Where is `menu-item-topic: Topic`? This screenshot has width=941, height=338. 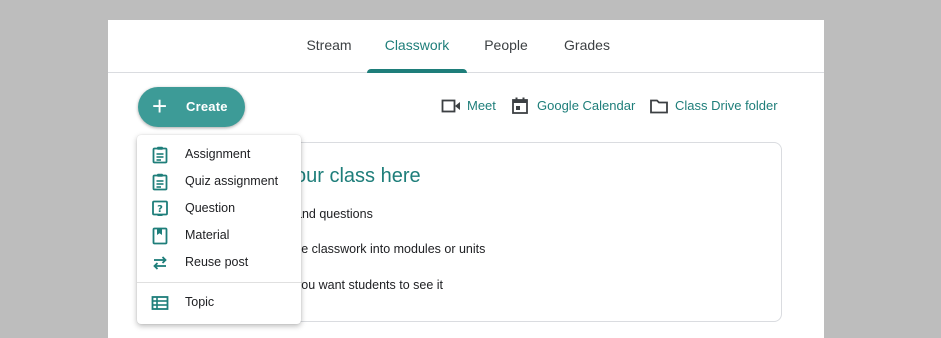 menu-item-topic: Topic is located at coordinates (219, 303).